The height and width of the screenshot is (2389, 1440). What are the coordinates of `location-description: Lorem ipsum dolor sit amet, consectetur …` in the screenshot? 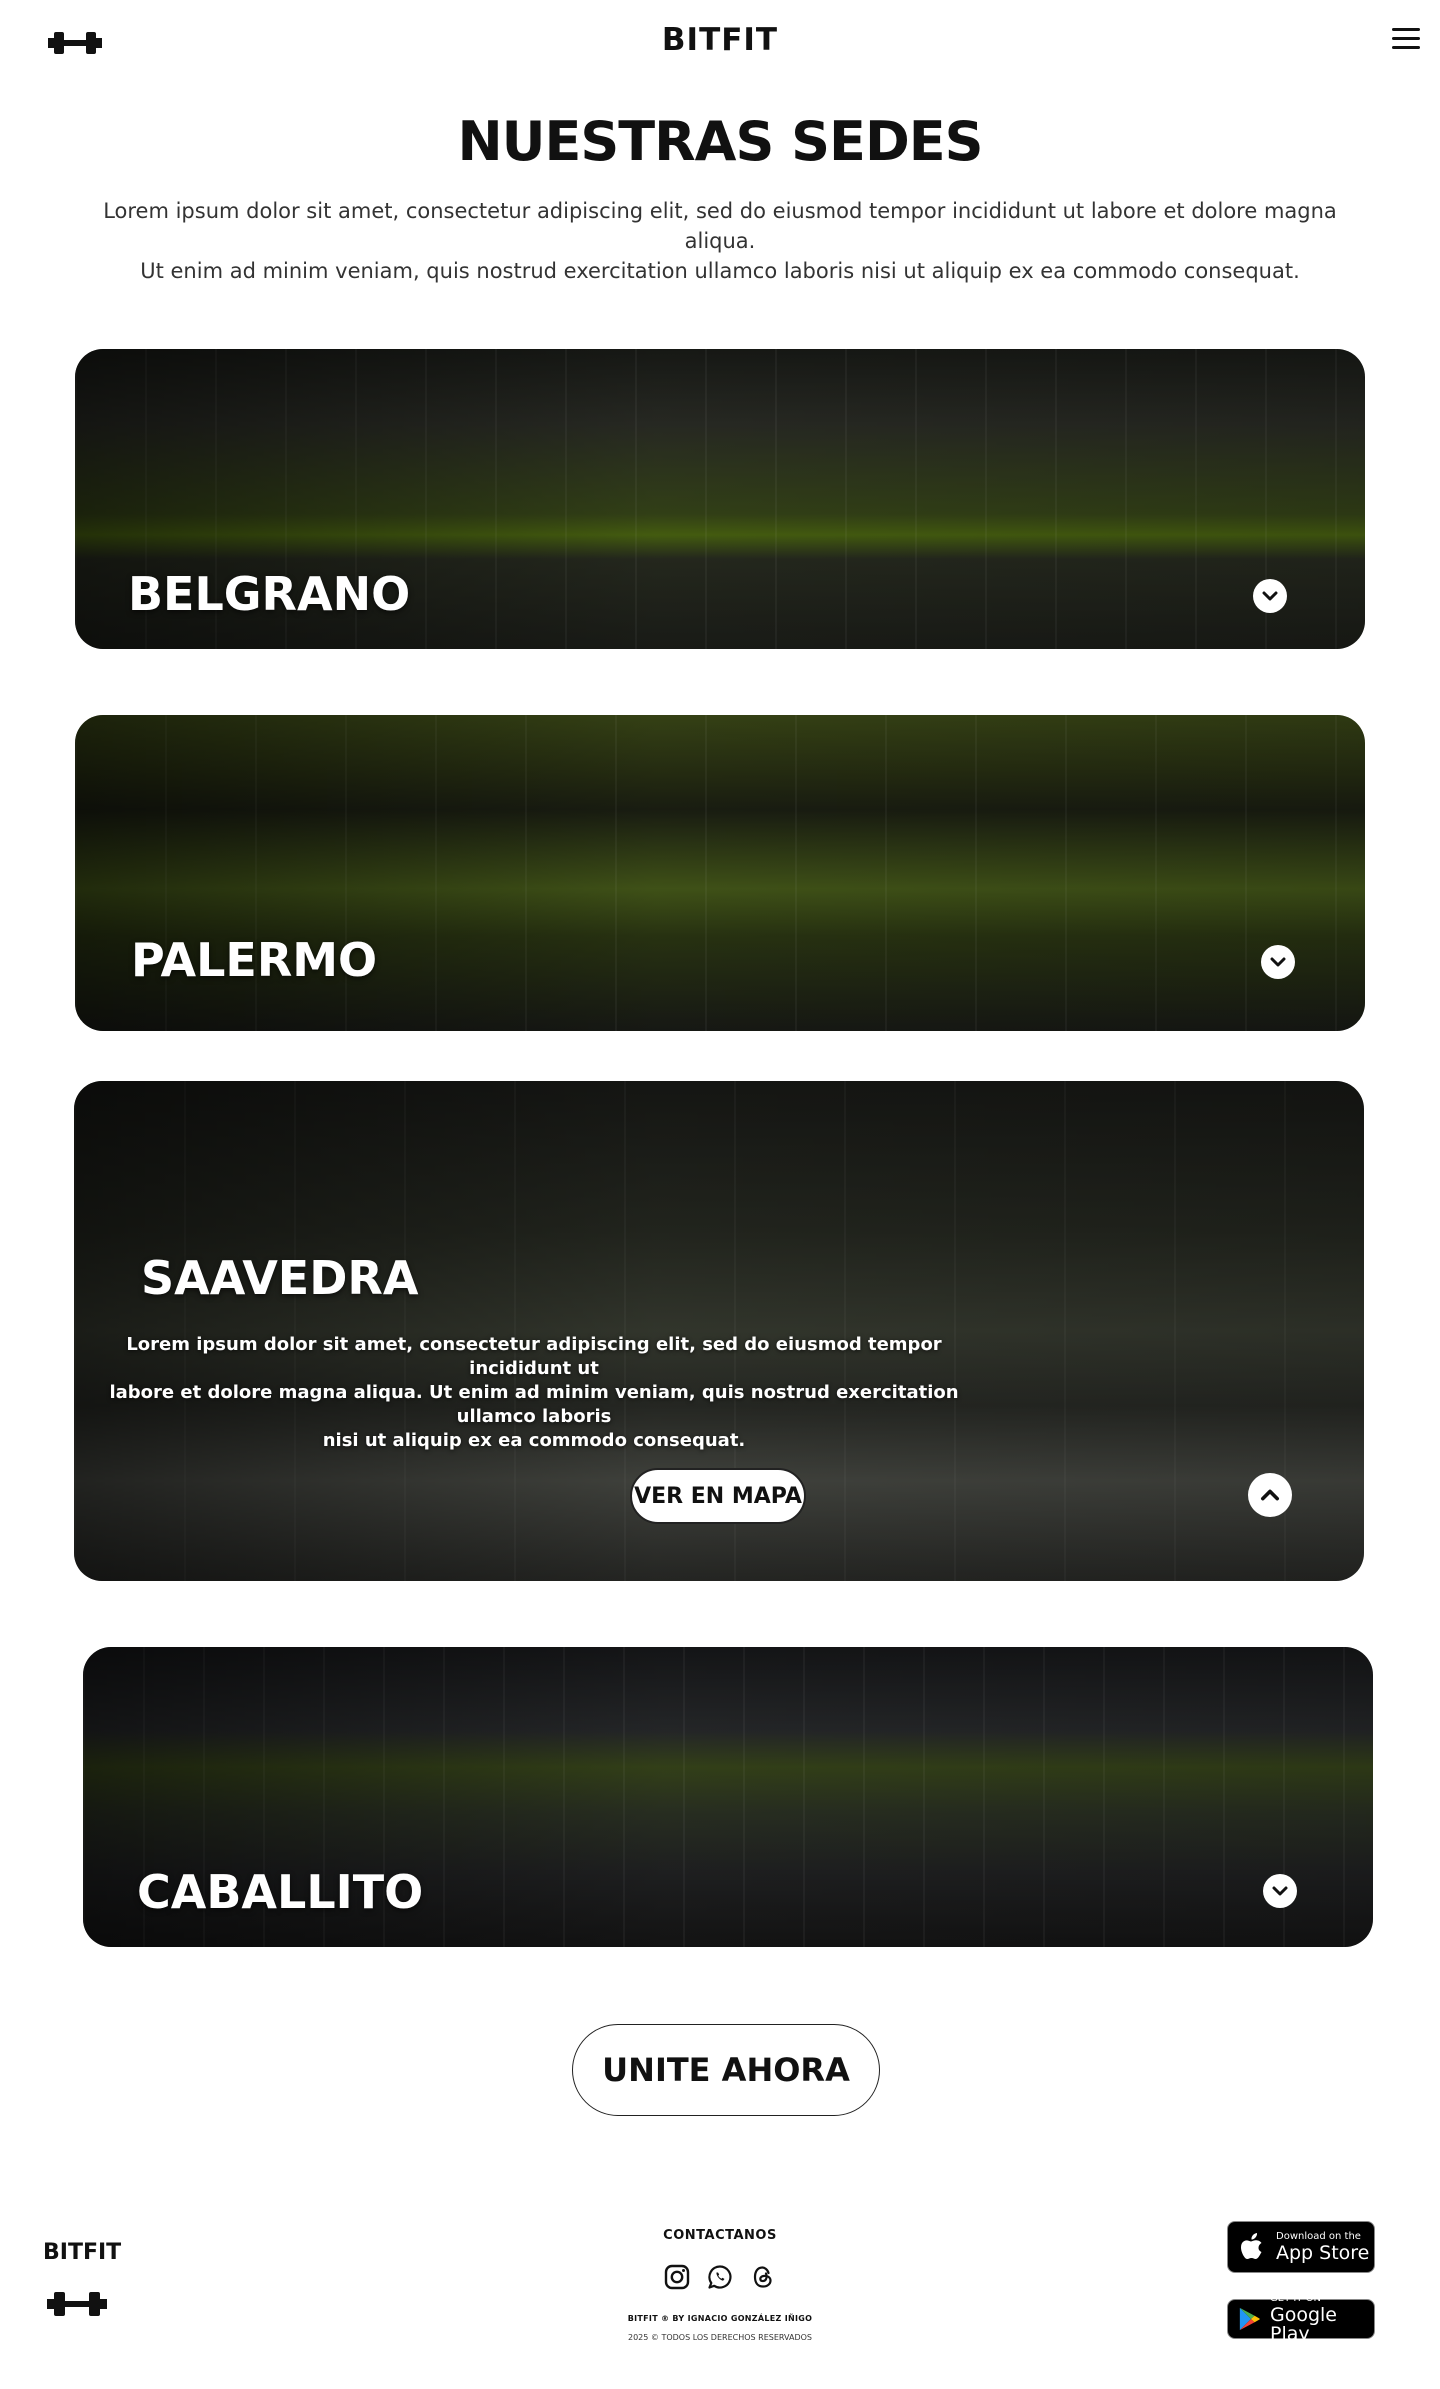 It's located at (534, 1393).